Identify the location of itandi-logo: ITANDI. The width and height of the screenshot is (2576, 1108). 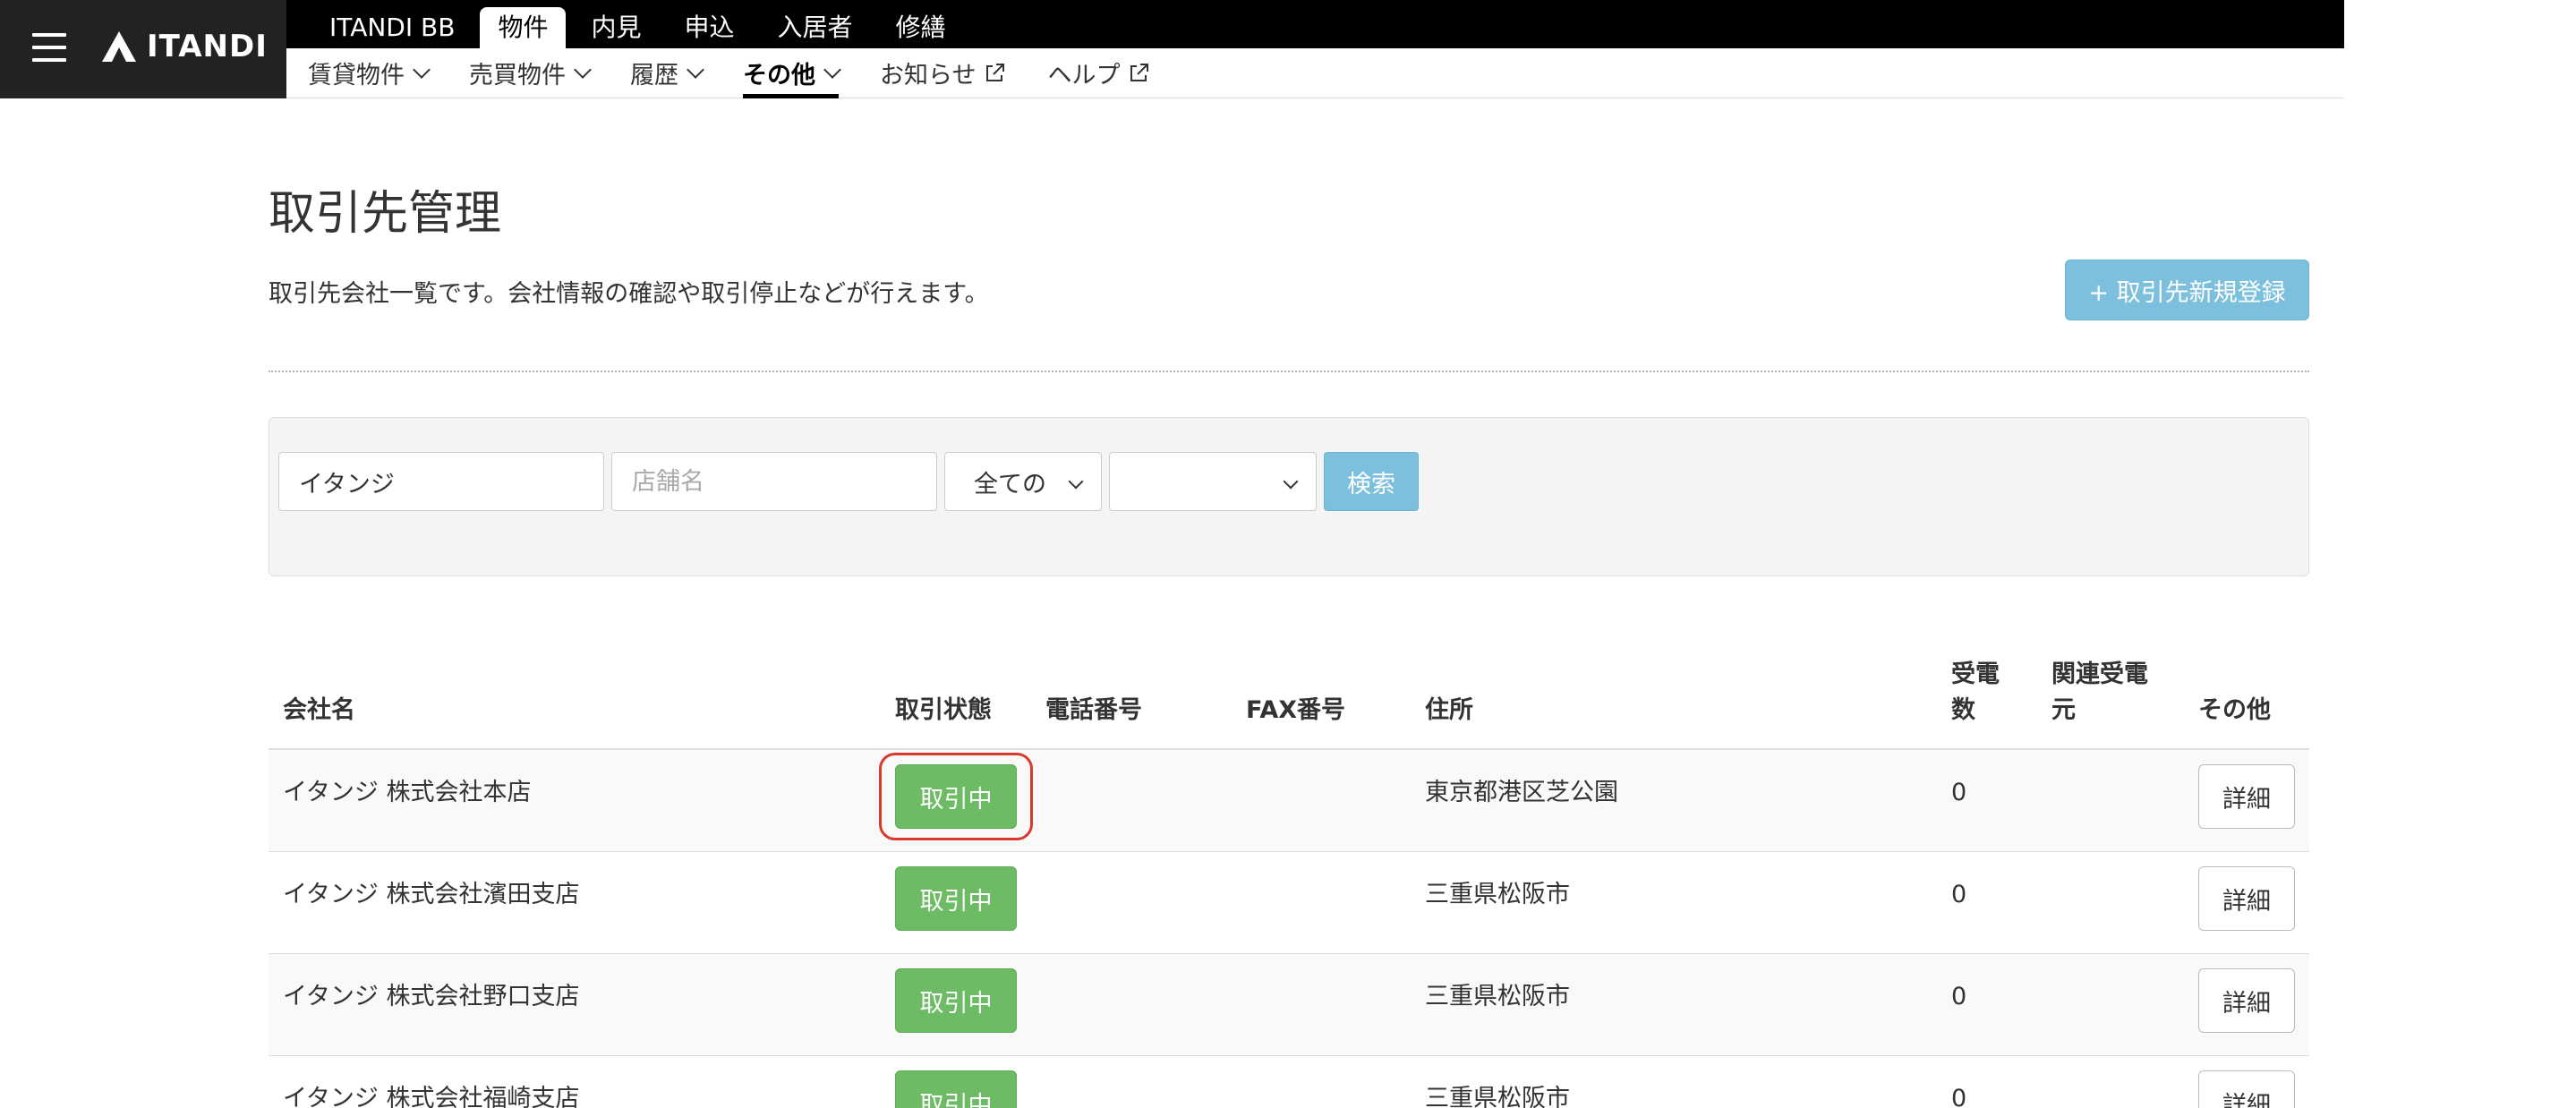
(184, 46).